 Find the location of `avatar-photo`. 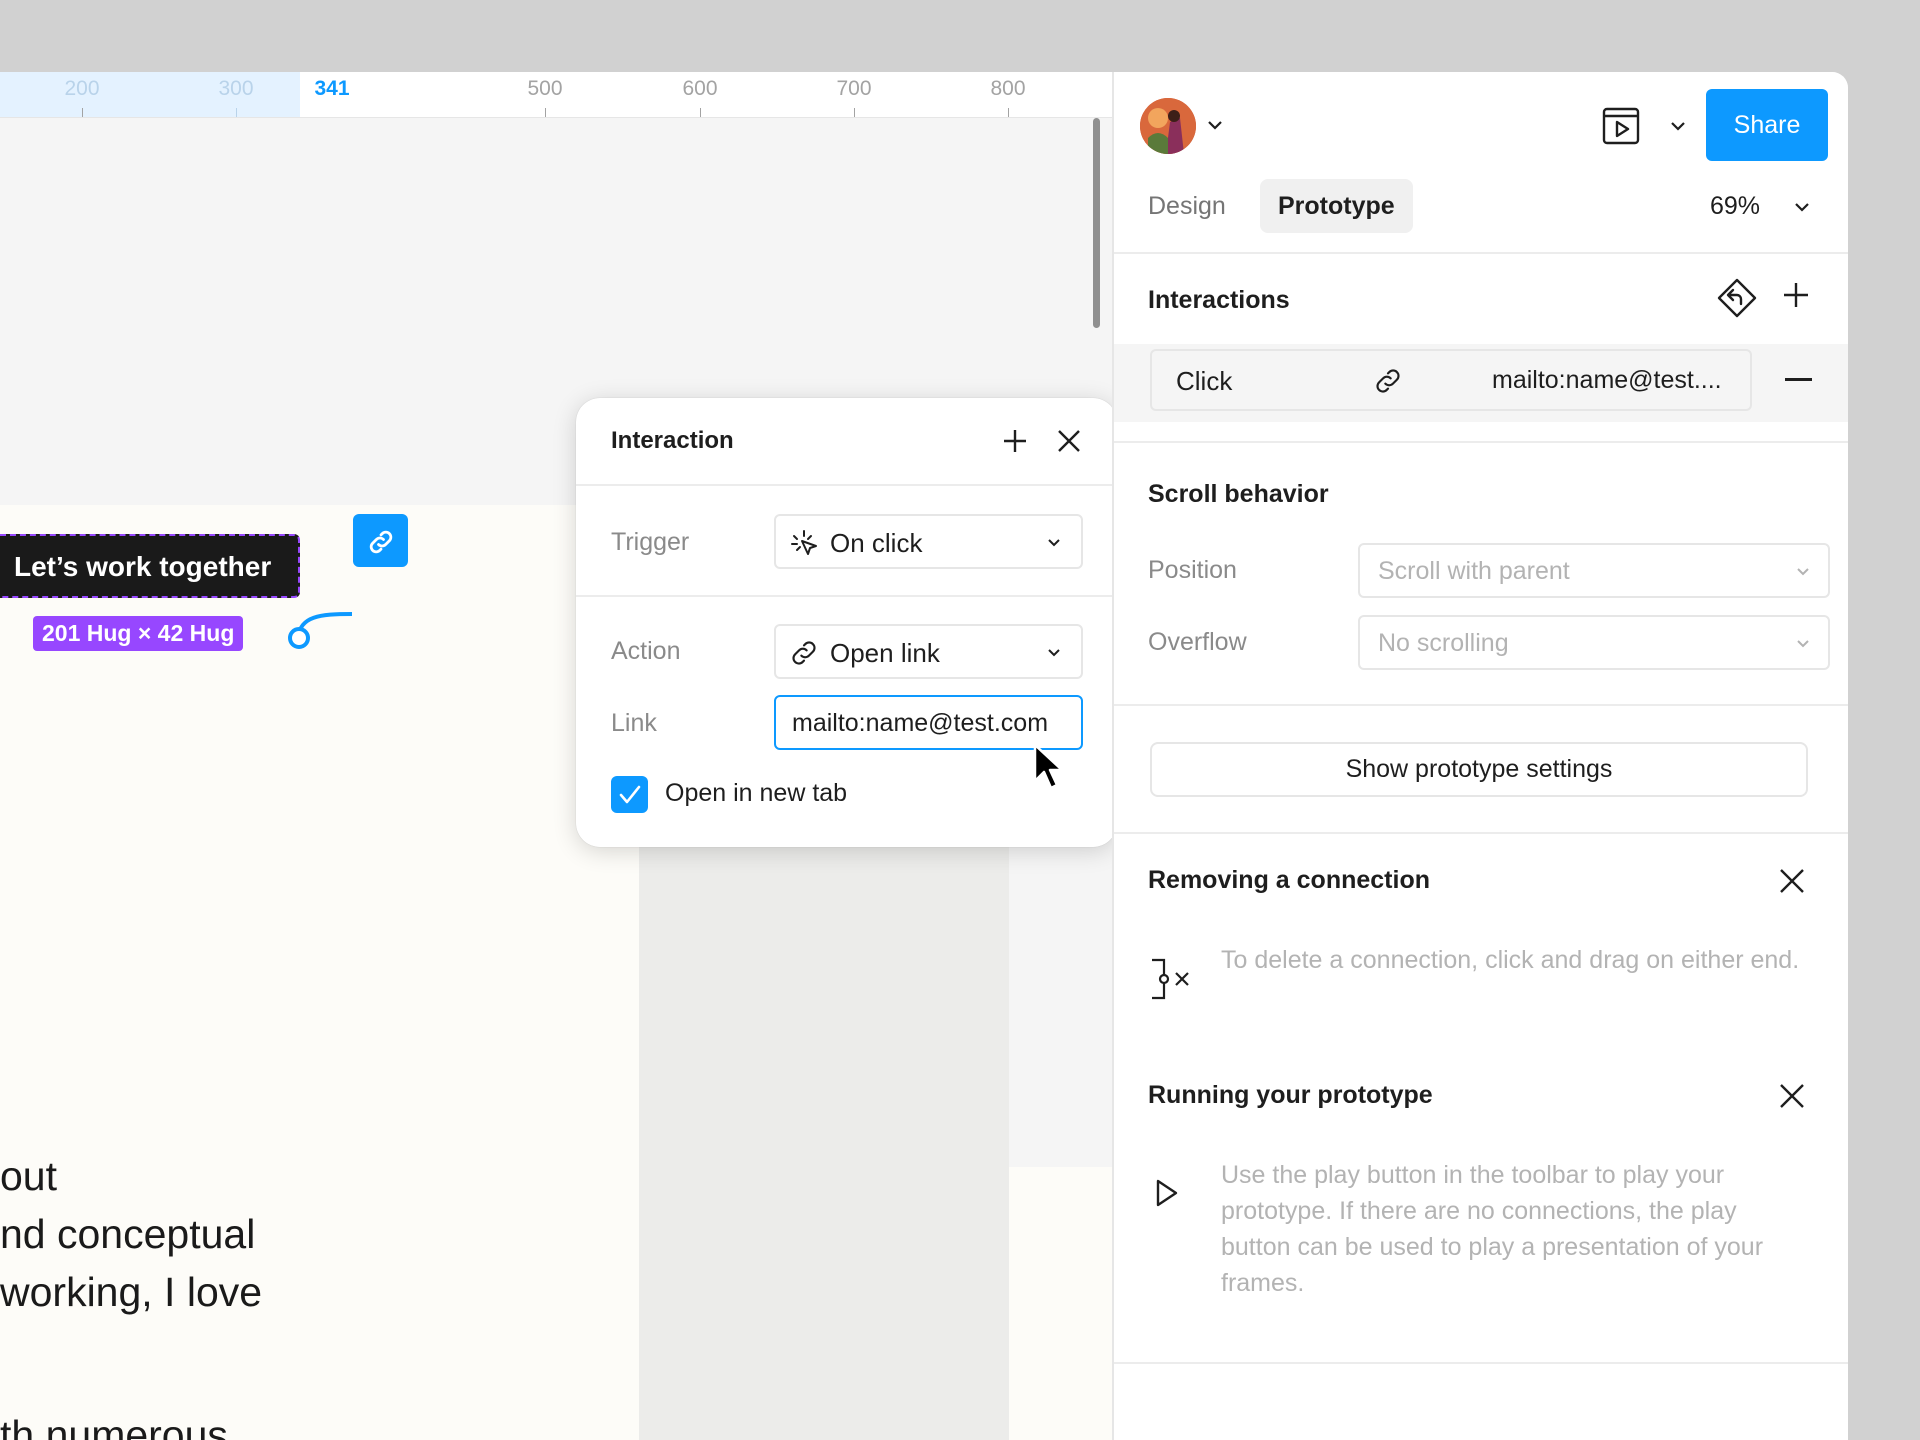

avatar-photo is located at coordinates (1168, 126).